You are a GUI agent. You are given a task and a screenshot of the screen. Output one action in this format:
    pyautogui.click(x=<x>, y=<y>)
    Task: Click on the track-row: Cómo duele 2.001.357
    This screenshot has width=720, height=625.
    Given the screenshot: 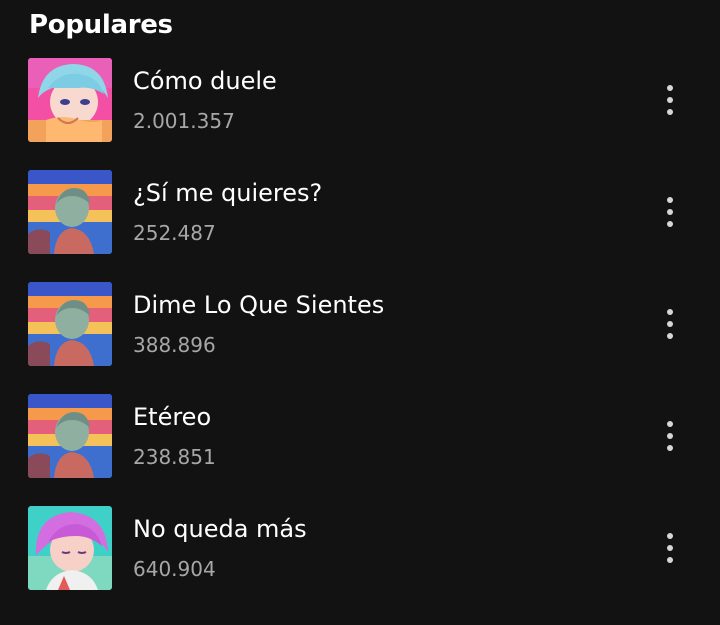 What is the action you would take?
    pyautogui.click(x=360, y=100)
    